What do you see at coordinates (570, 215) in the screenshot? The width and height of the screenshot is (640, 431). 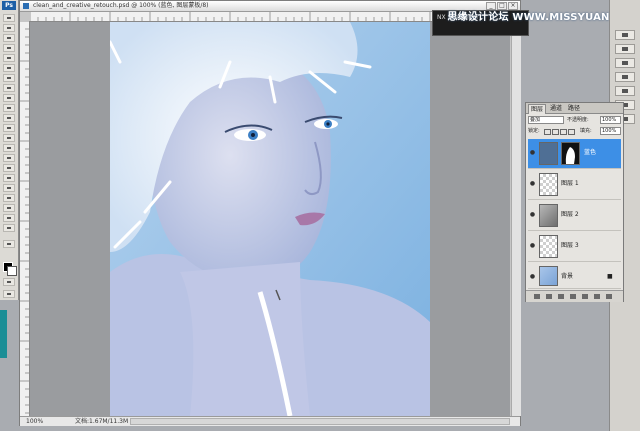 I see `layer-name: 图层 2` at bounding box center [570, 215].